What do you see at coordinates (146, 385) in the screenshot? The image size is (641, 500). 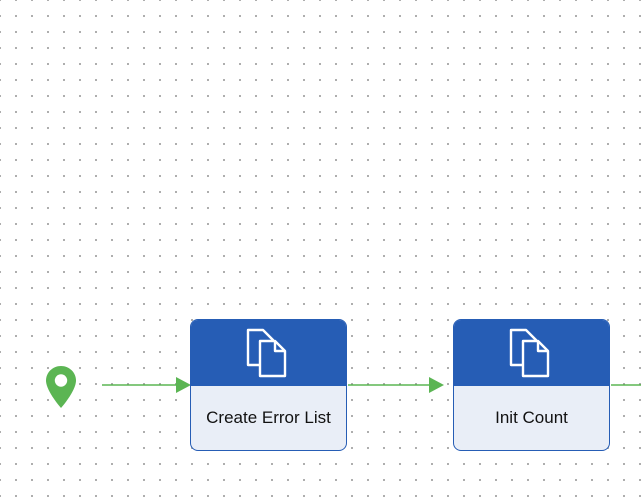 I see `connector-start-to-create` at bounding box center [146, 385].